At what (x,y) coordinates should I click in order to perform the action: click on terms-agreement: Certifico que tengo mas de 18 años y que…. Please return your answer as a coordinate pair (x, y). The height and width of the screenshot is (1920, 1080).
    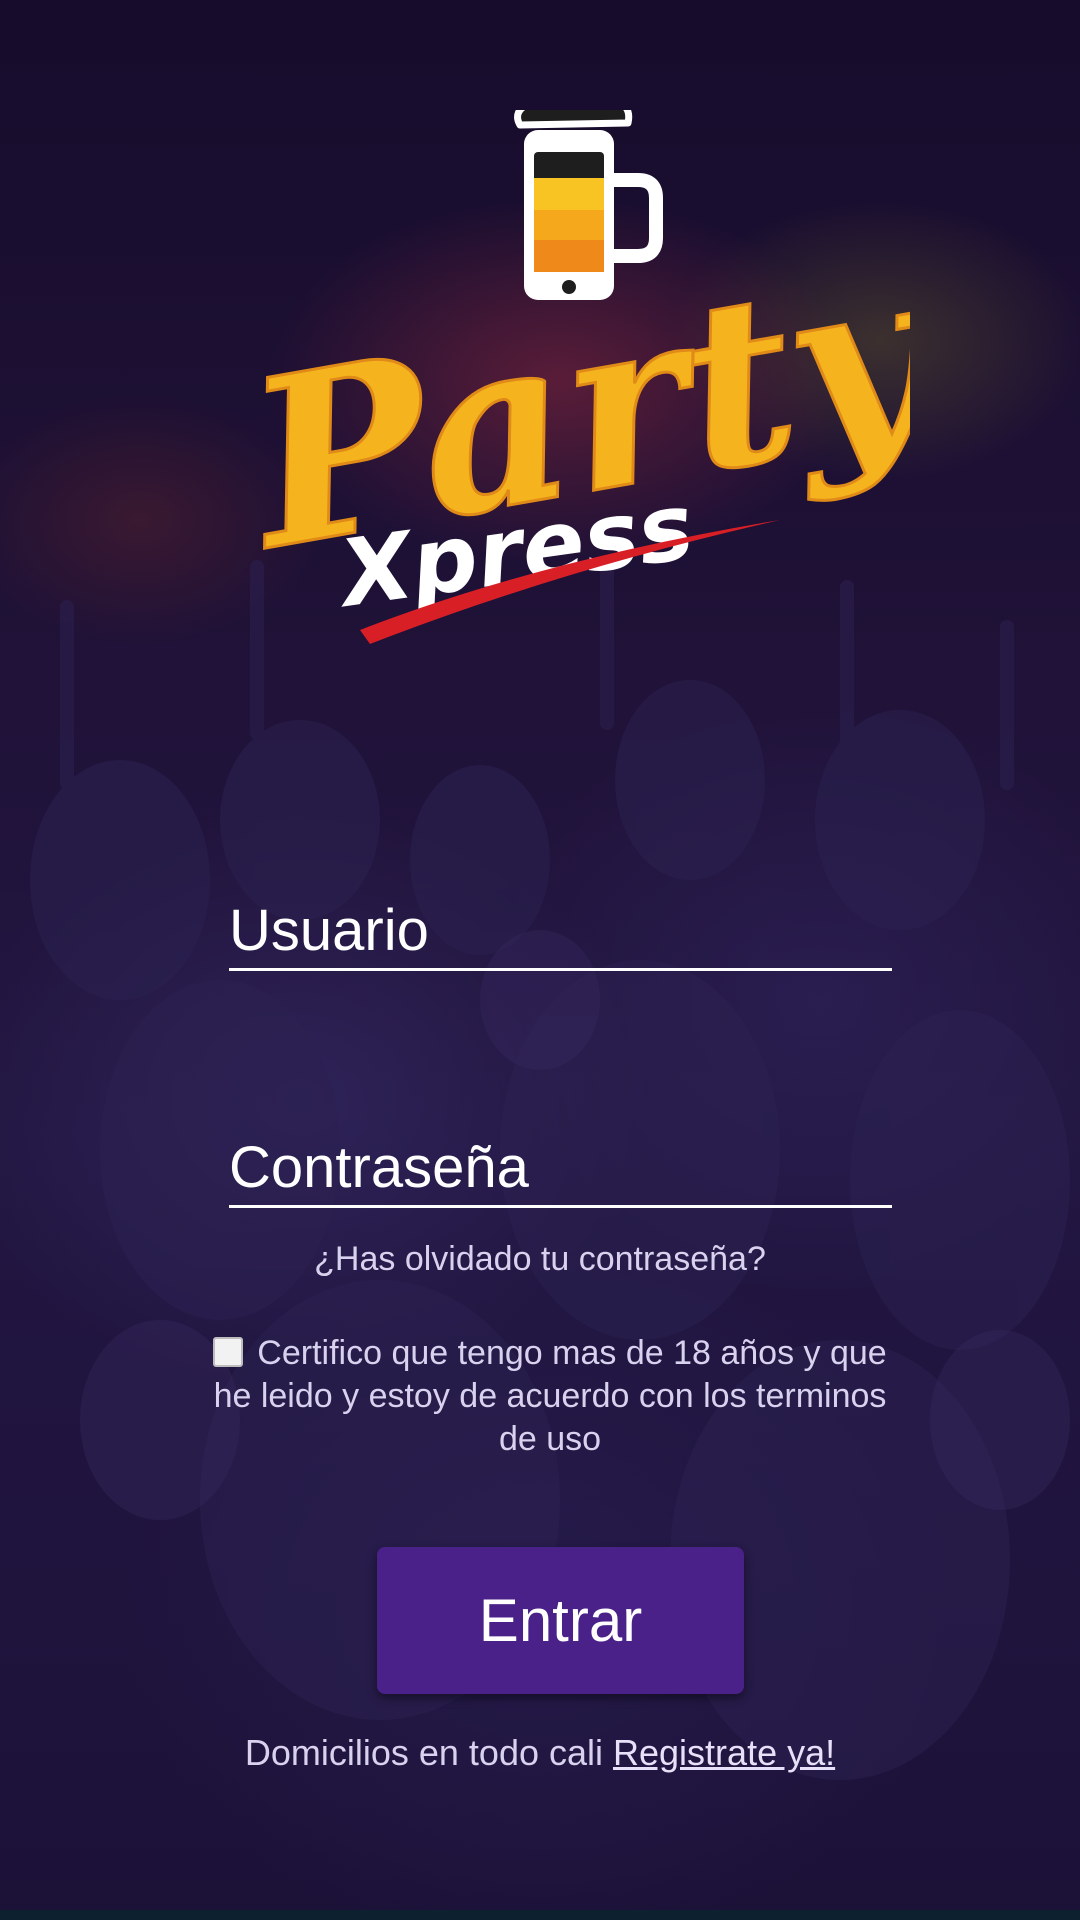
    Looking at the image, I should click on (550, 1396).